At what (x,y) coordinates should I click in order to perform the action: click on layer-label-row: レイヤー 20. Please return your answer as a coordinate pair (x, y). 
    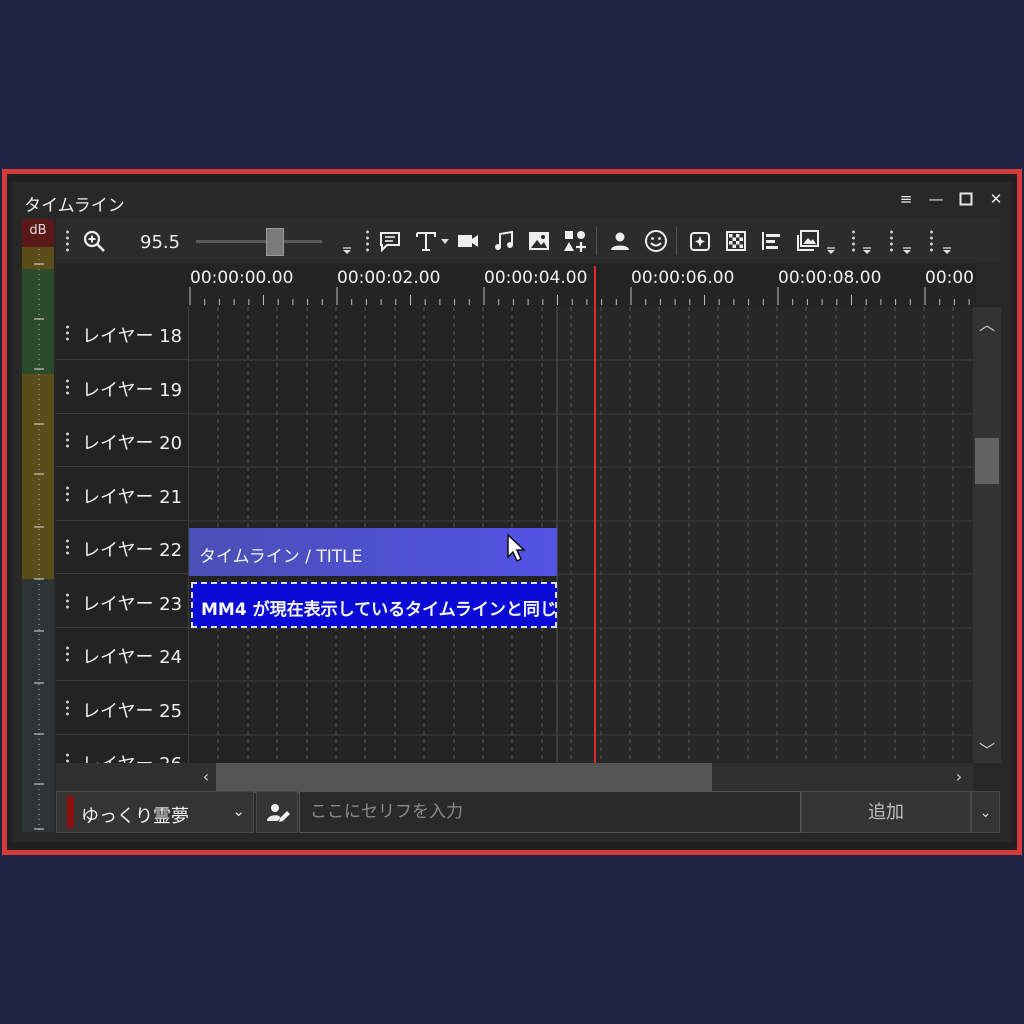
    Looking at the image, I should click on (122, 440).